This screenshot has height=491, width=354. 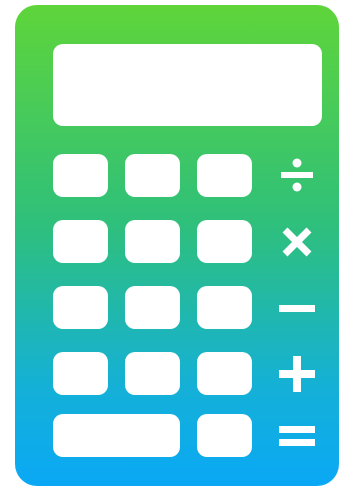 I want to click on divide-icon, so click(x=297, y=175).